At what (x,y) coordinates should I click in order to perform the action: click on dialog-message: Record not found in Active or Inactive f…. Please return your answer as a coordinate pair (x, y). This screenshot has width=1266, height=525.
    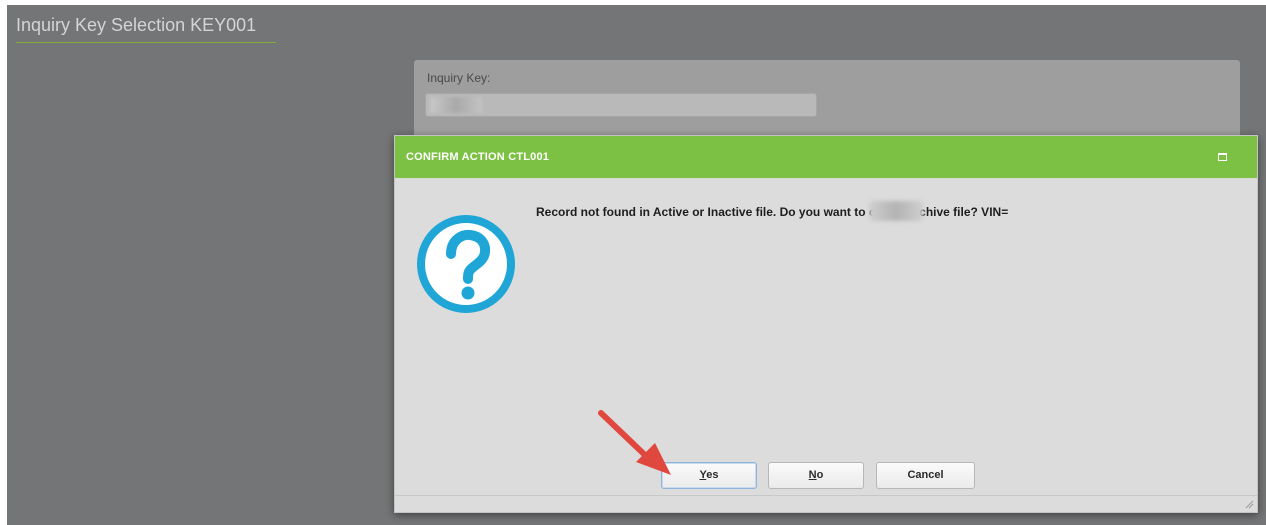
    Looking at the image, I should click on (772, 212).